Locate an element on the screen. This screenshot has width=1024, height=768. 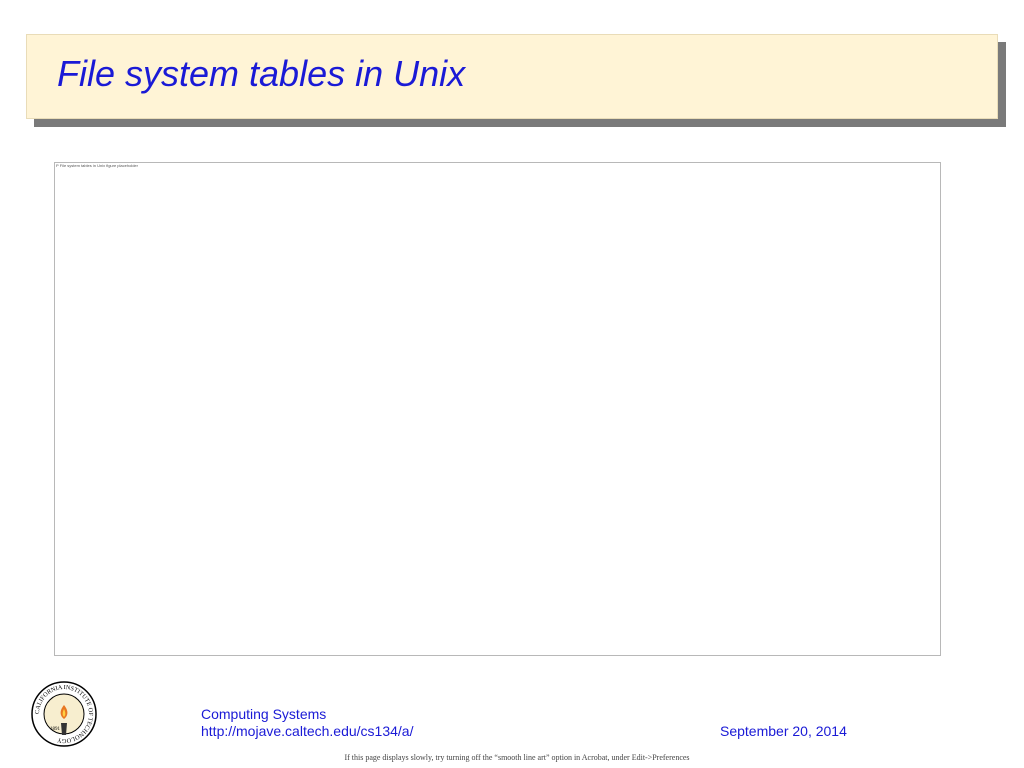
seal-year: 1891 is located at coordinates (55, 729).